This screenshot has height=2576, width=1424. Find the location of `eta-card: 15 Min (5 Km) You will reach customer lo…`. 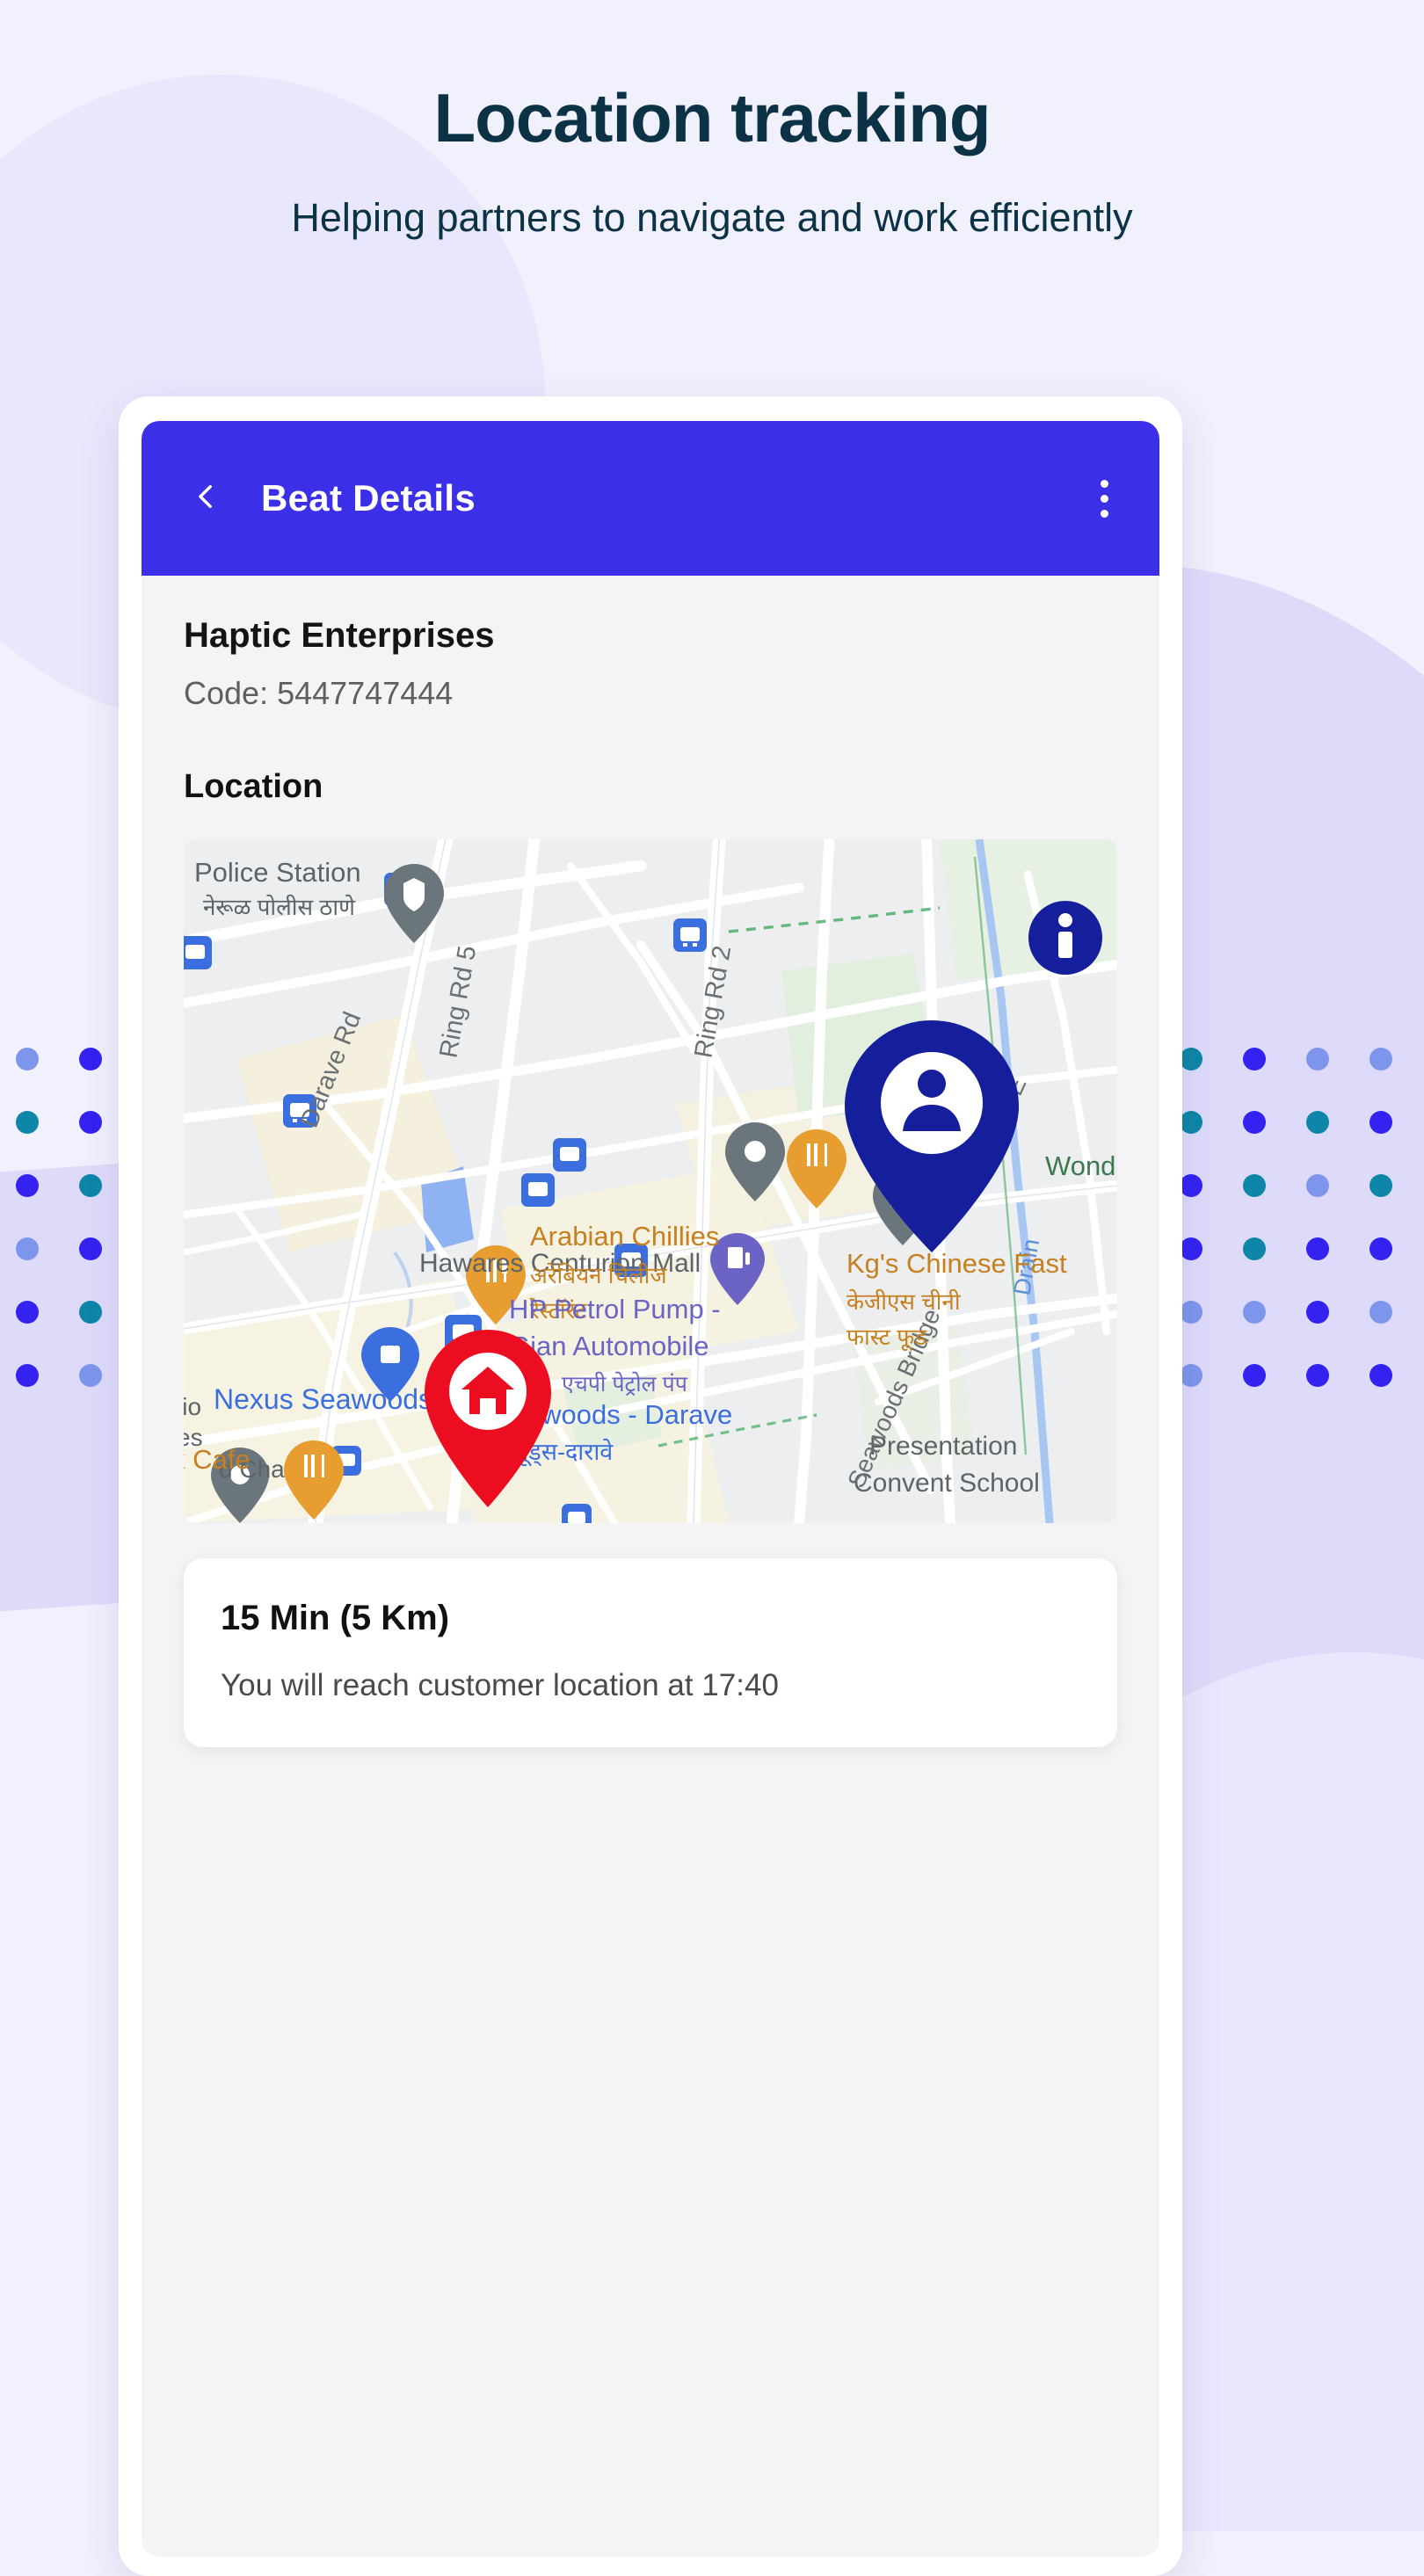

eta-card: 15 Min (5 Km) You will reach customer lo… is located at coordinates (650, 1652).